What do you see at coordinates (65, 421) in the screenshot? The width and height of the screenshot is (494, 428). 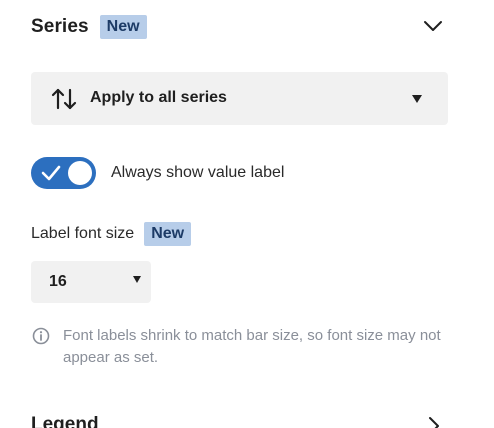 I see `legend-section-title: Legend` at bounding box center [65, 421].